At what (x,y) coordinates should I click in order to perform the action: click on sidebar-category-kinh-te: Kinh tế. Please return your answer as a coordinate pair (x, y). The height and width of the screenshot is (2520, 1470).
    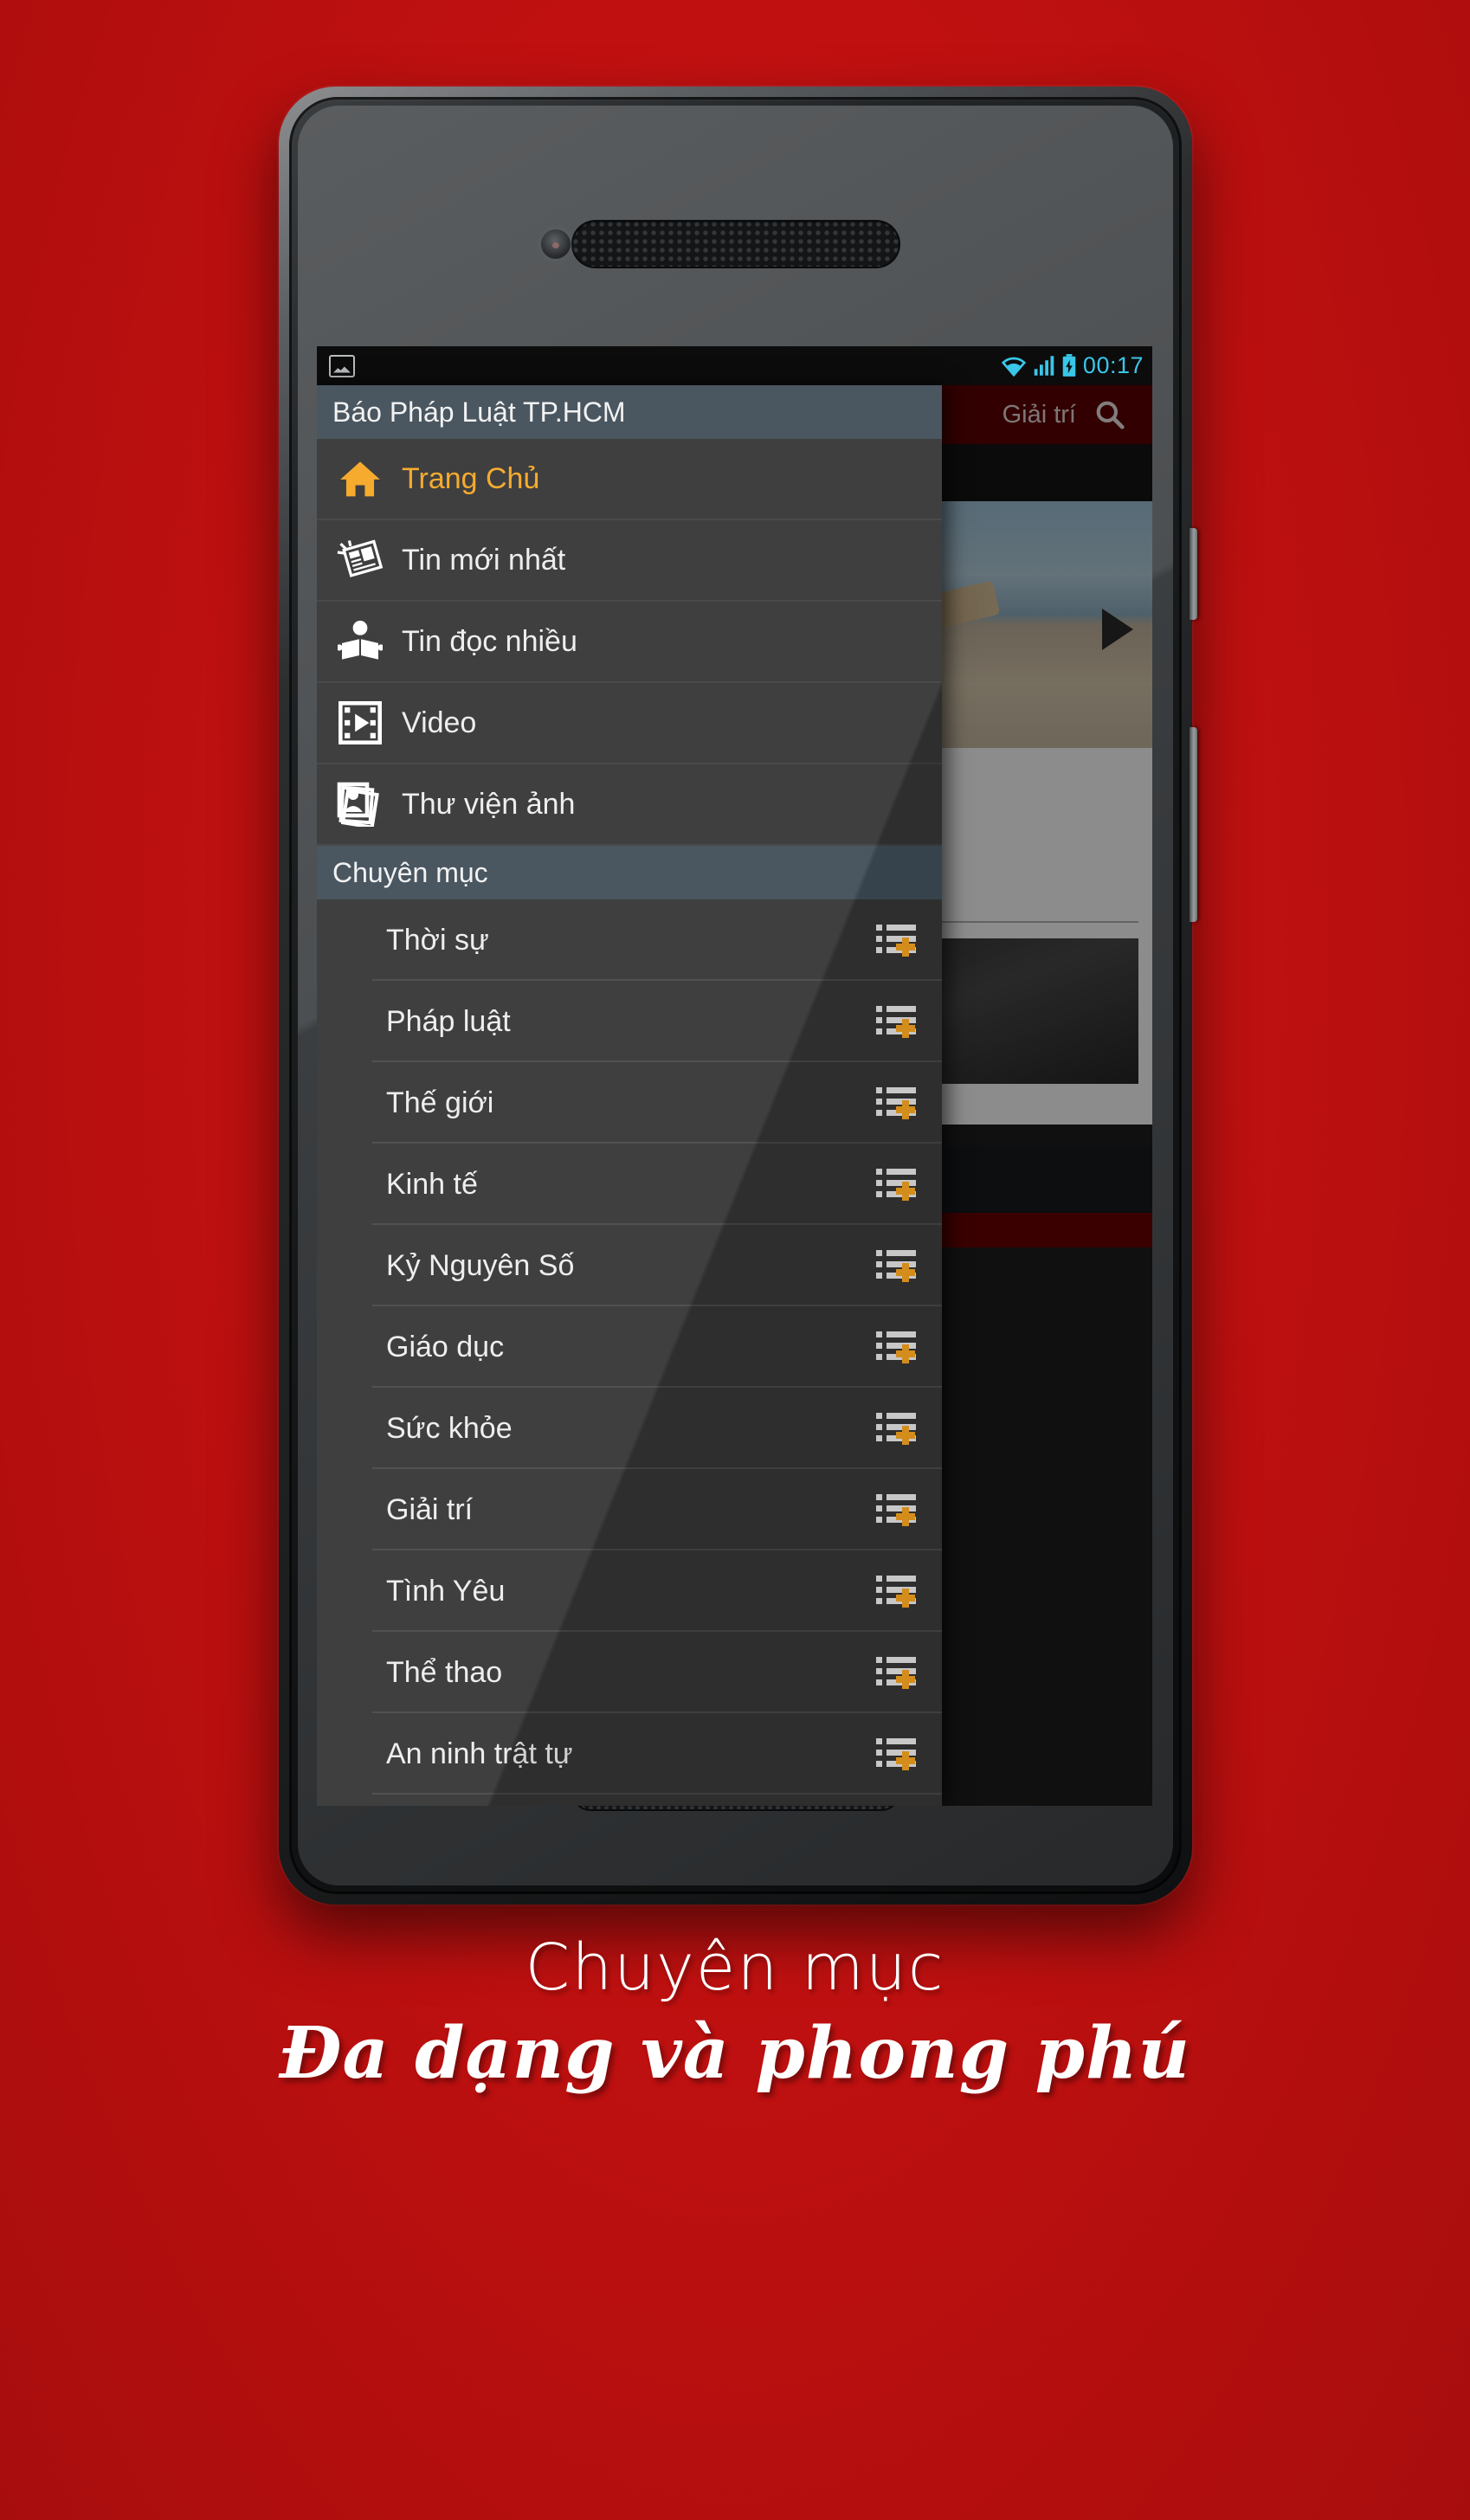
    Looking at the image, I should click on (630, 1184).